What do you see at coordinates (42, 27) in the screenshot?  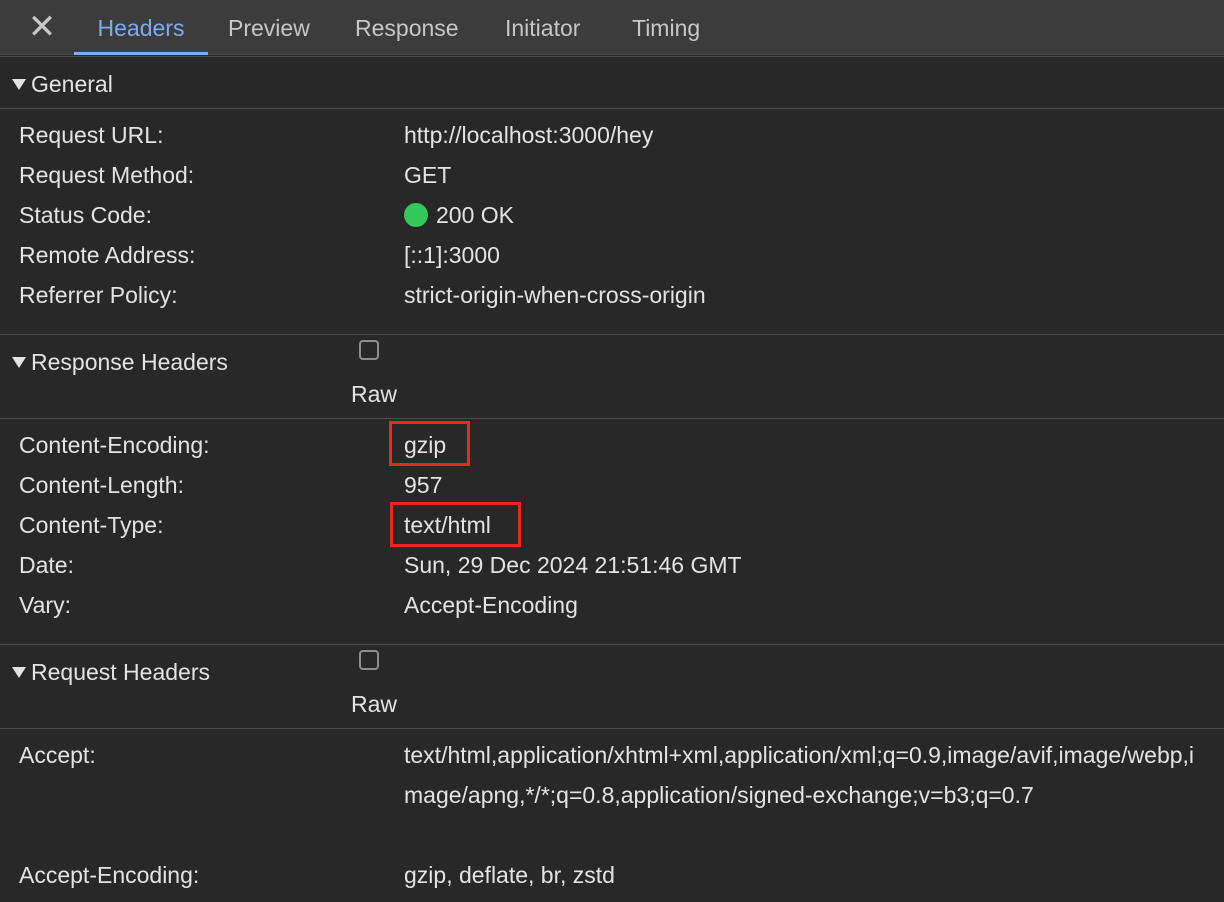 I see `close-icon: ✕` at bounding box center [42, 27].